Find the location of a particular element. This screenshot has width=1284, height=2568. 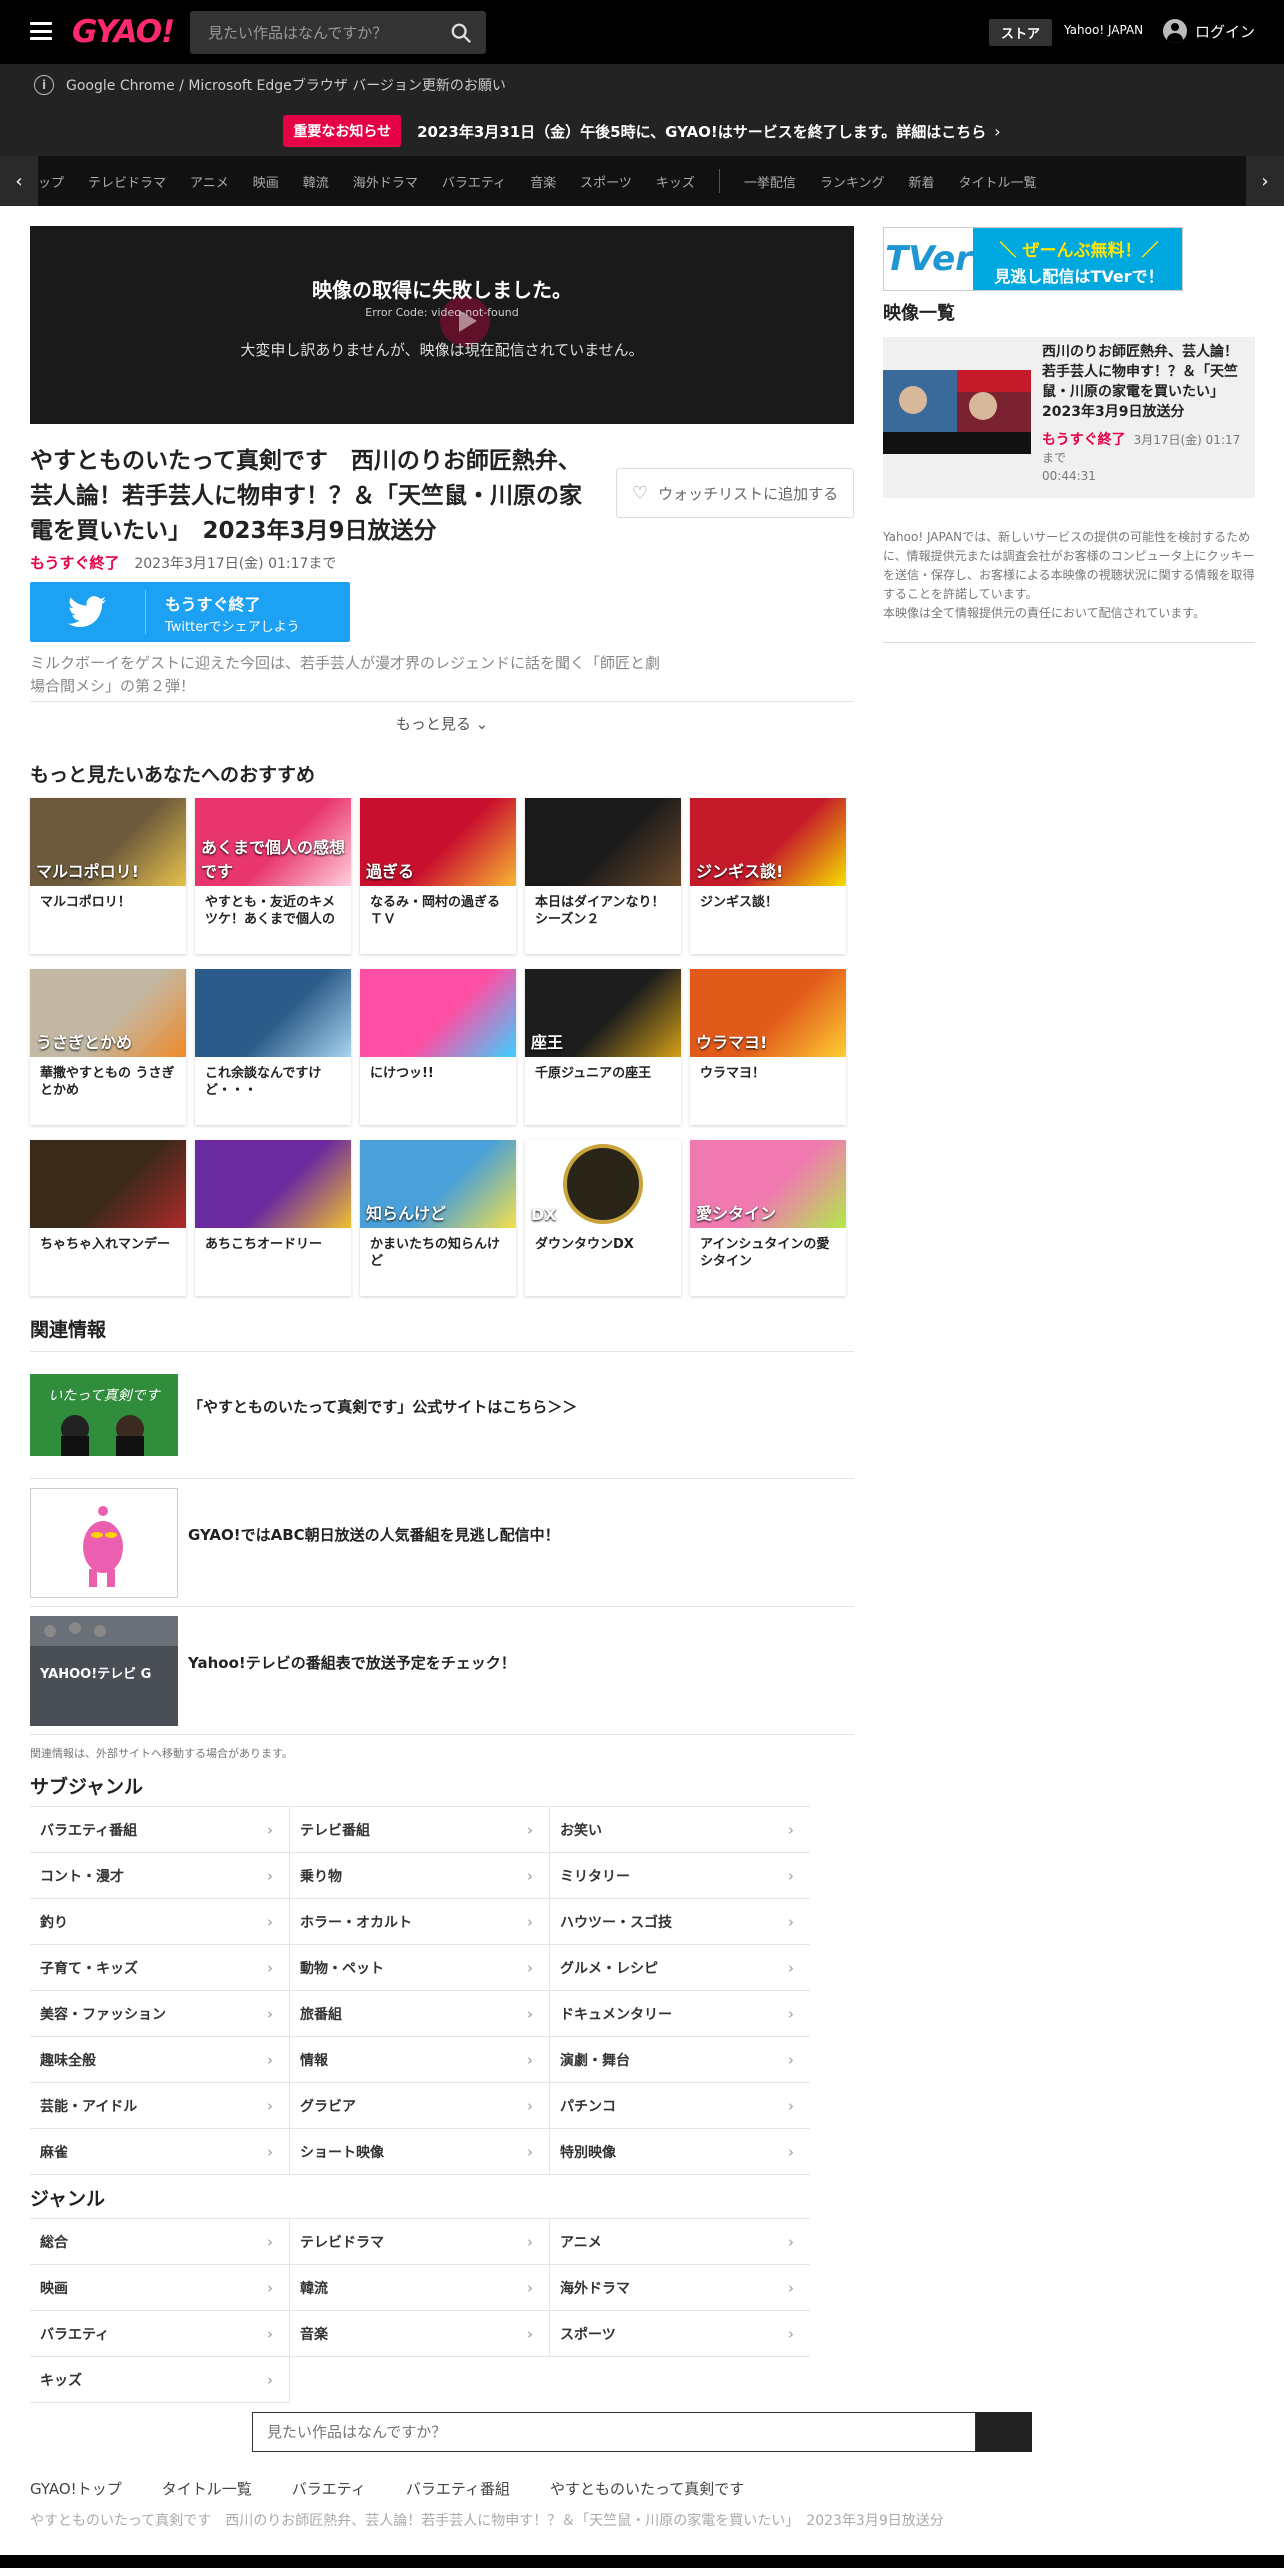

nav-item-drama: テレビドラマ is located at coordinates (127, 181).